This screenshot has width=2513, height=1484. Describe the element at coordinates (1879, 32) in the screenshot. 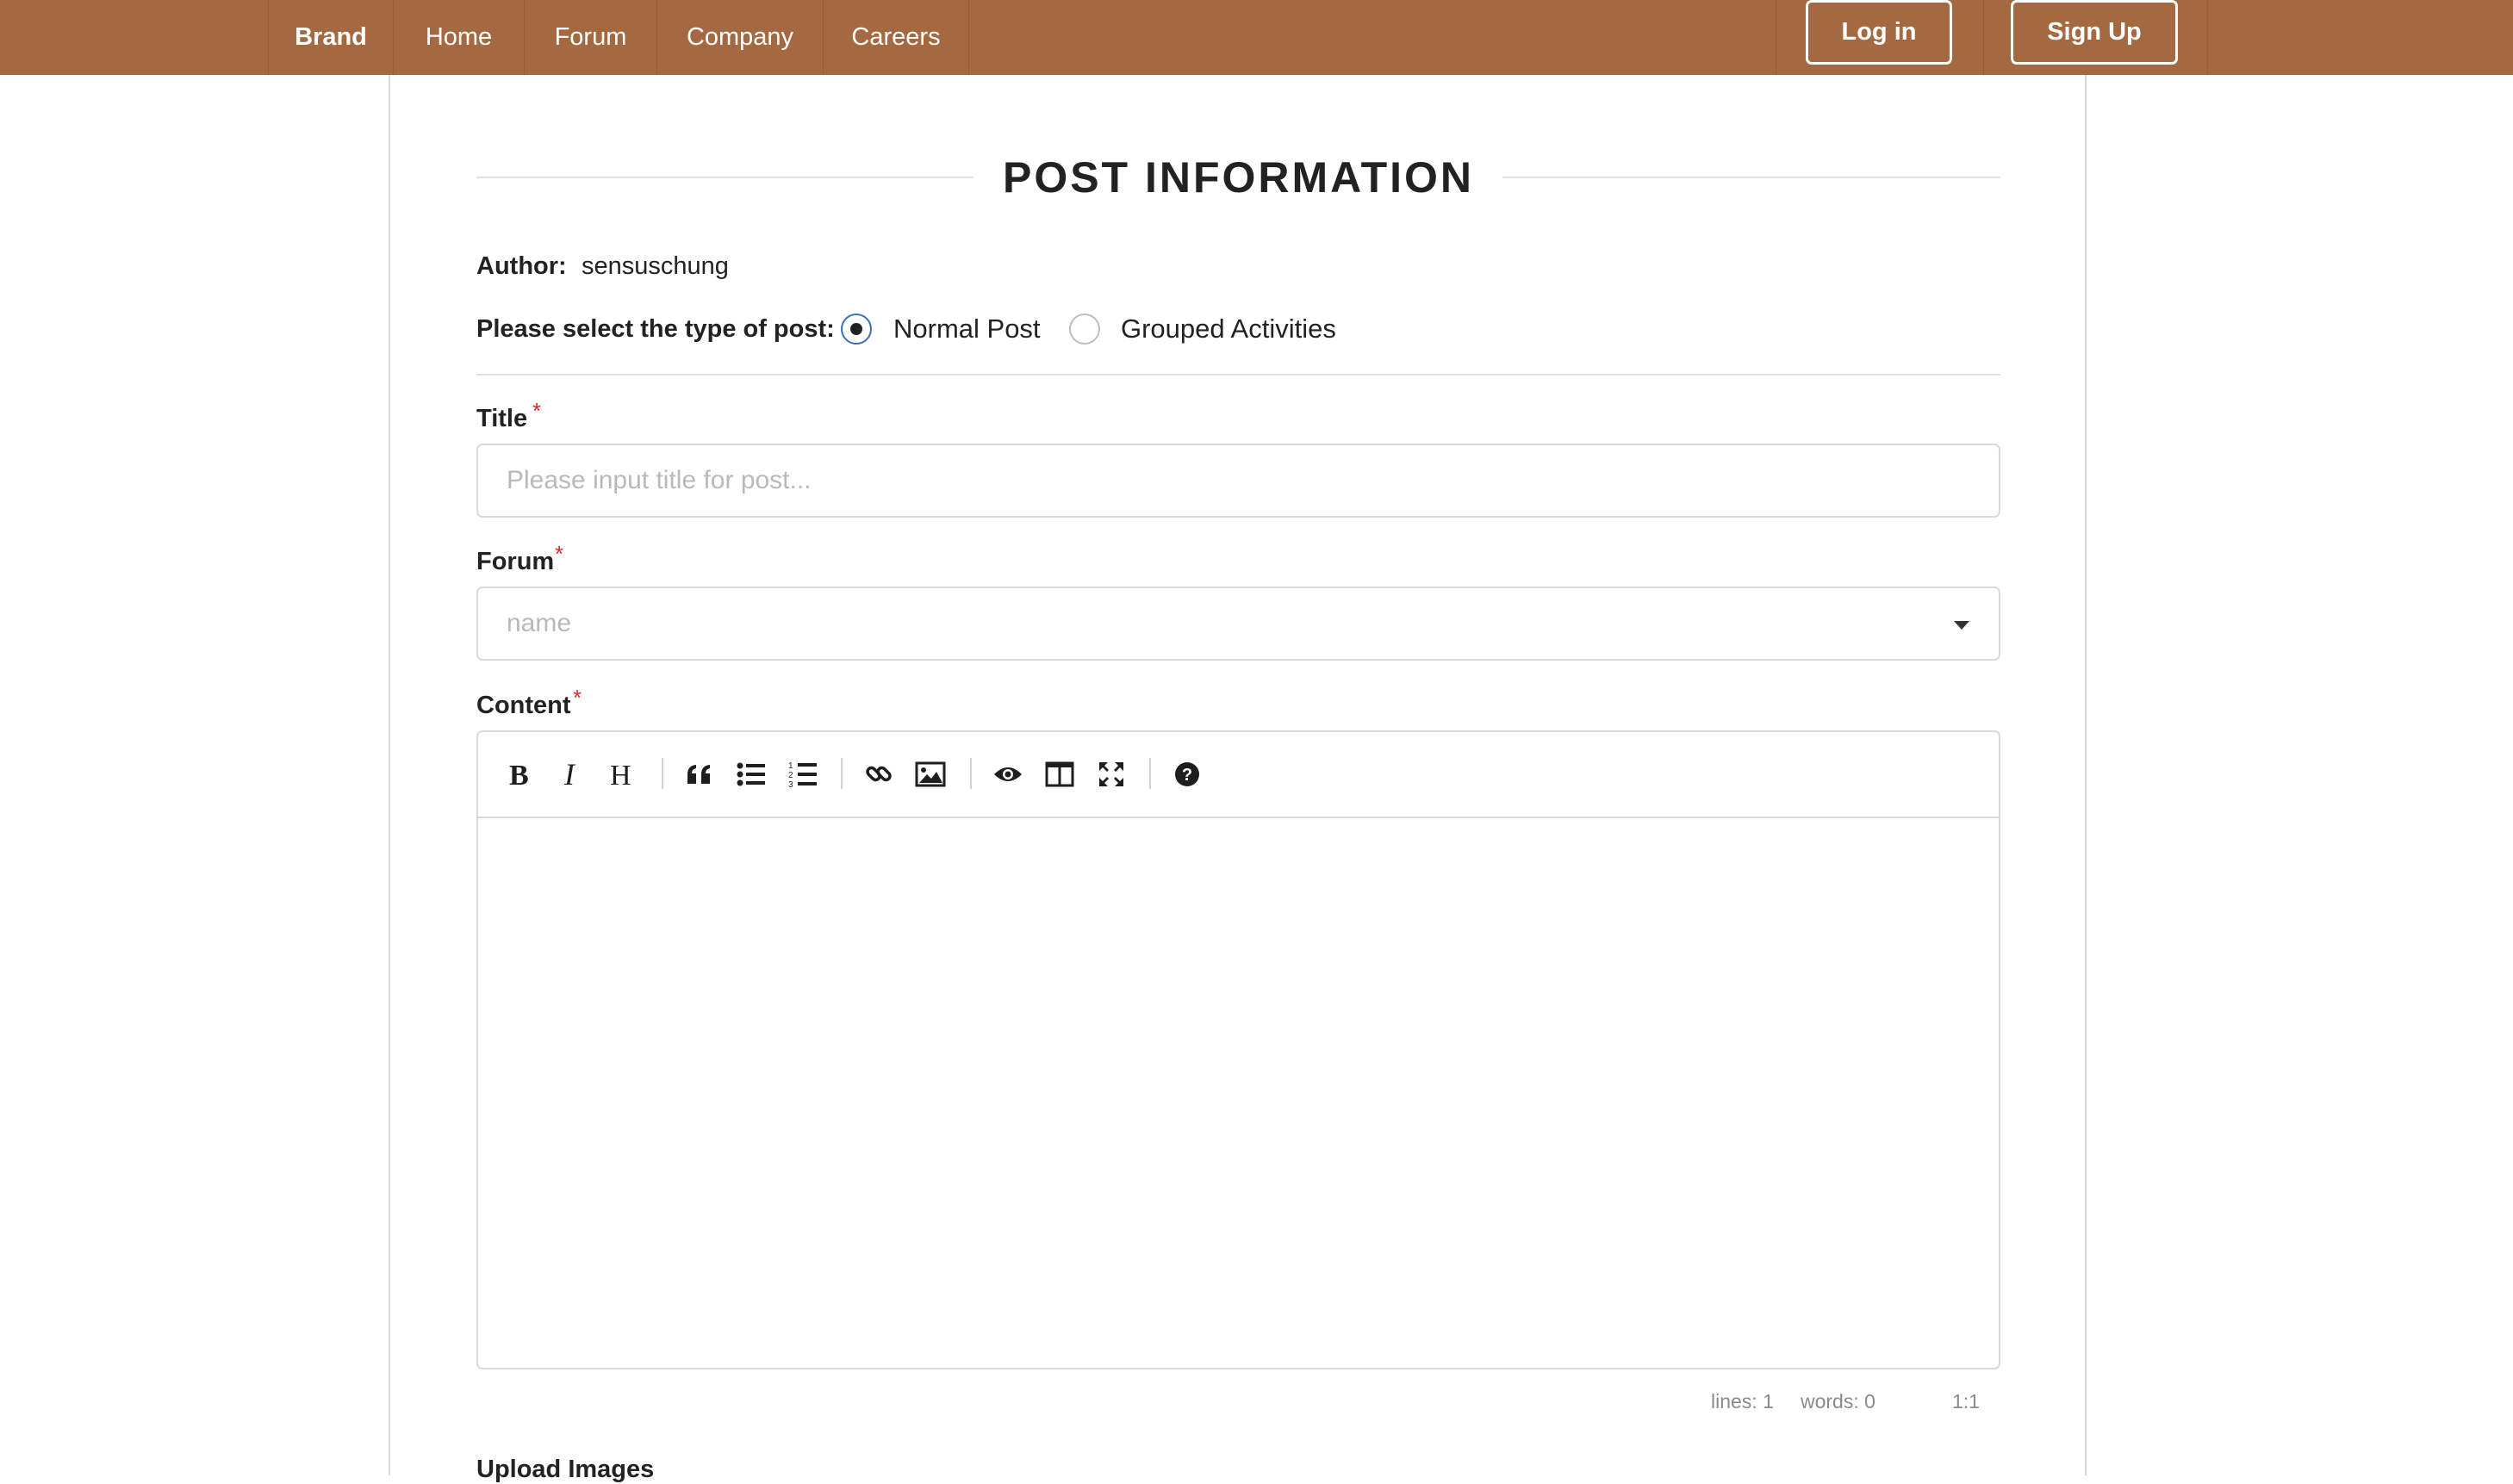

I see `login-button: Log in` at that location.